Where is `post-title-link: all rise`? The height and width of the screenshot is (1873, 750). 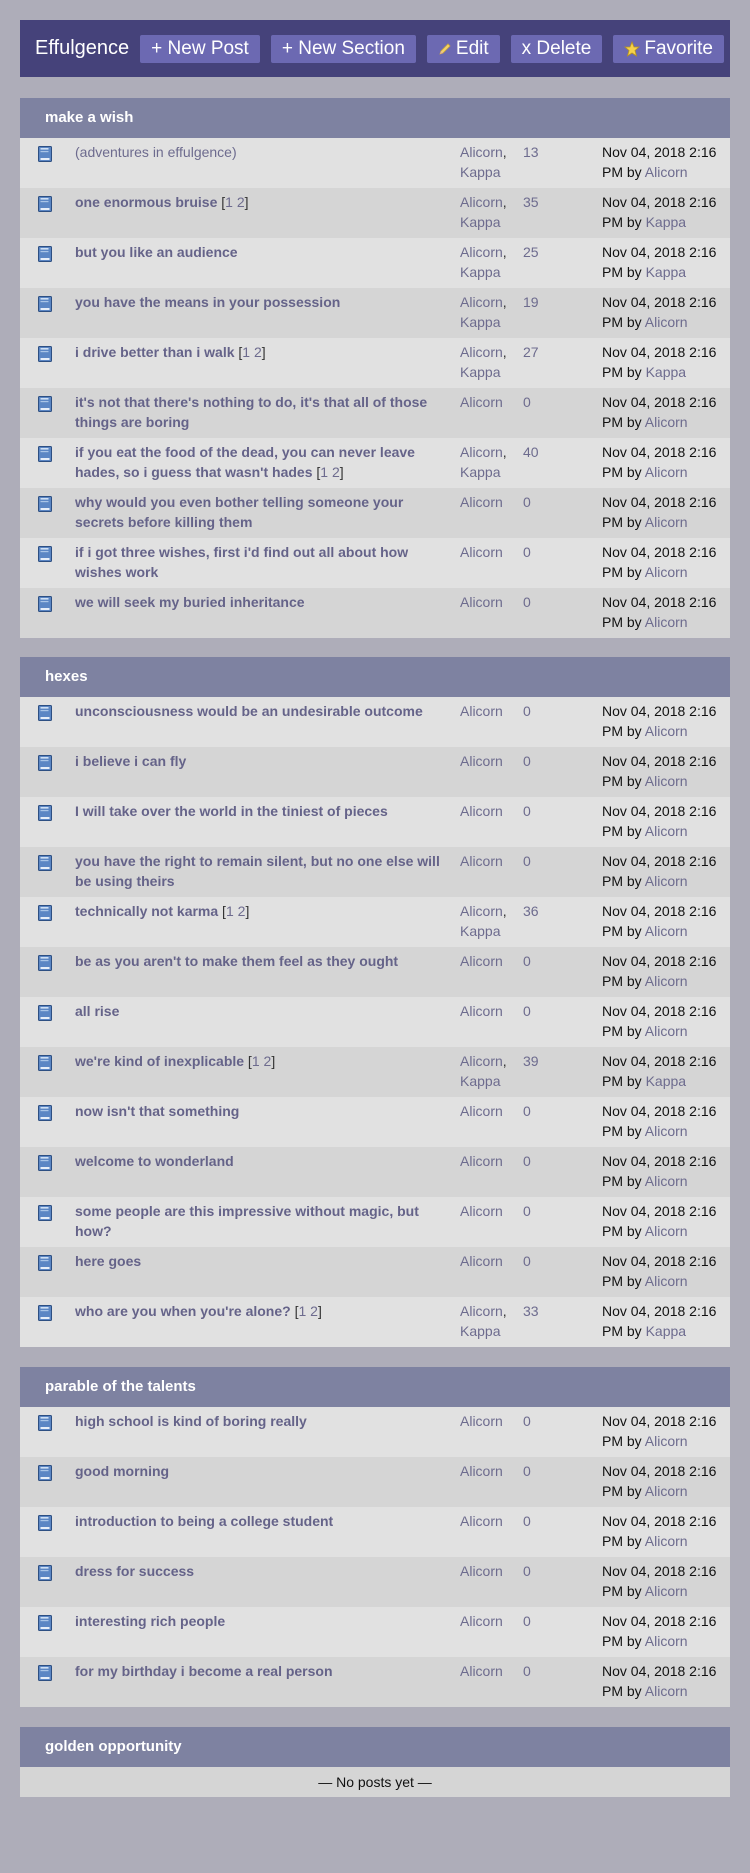
post-title-link: all rise is located at coordinates (97, 1011).